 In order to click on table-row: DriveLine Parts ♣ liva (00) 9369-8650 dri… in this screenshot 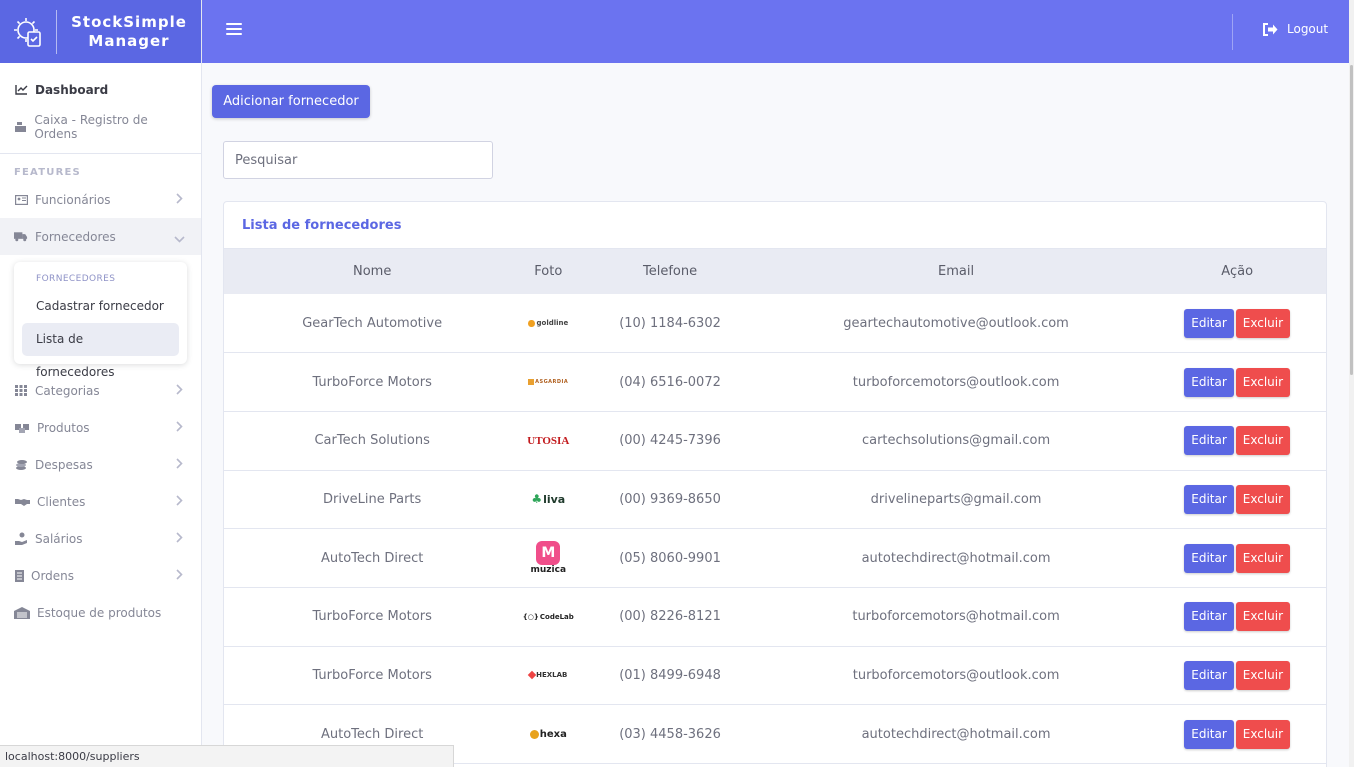, I will do `click(775, 499)`.